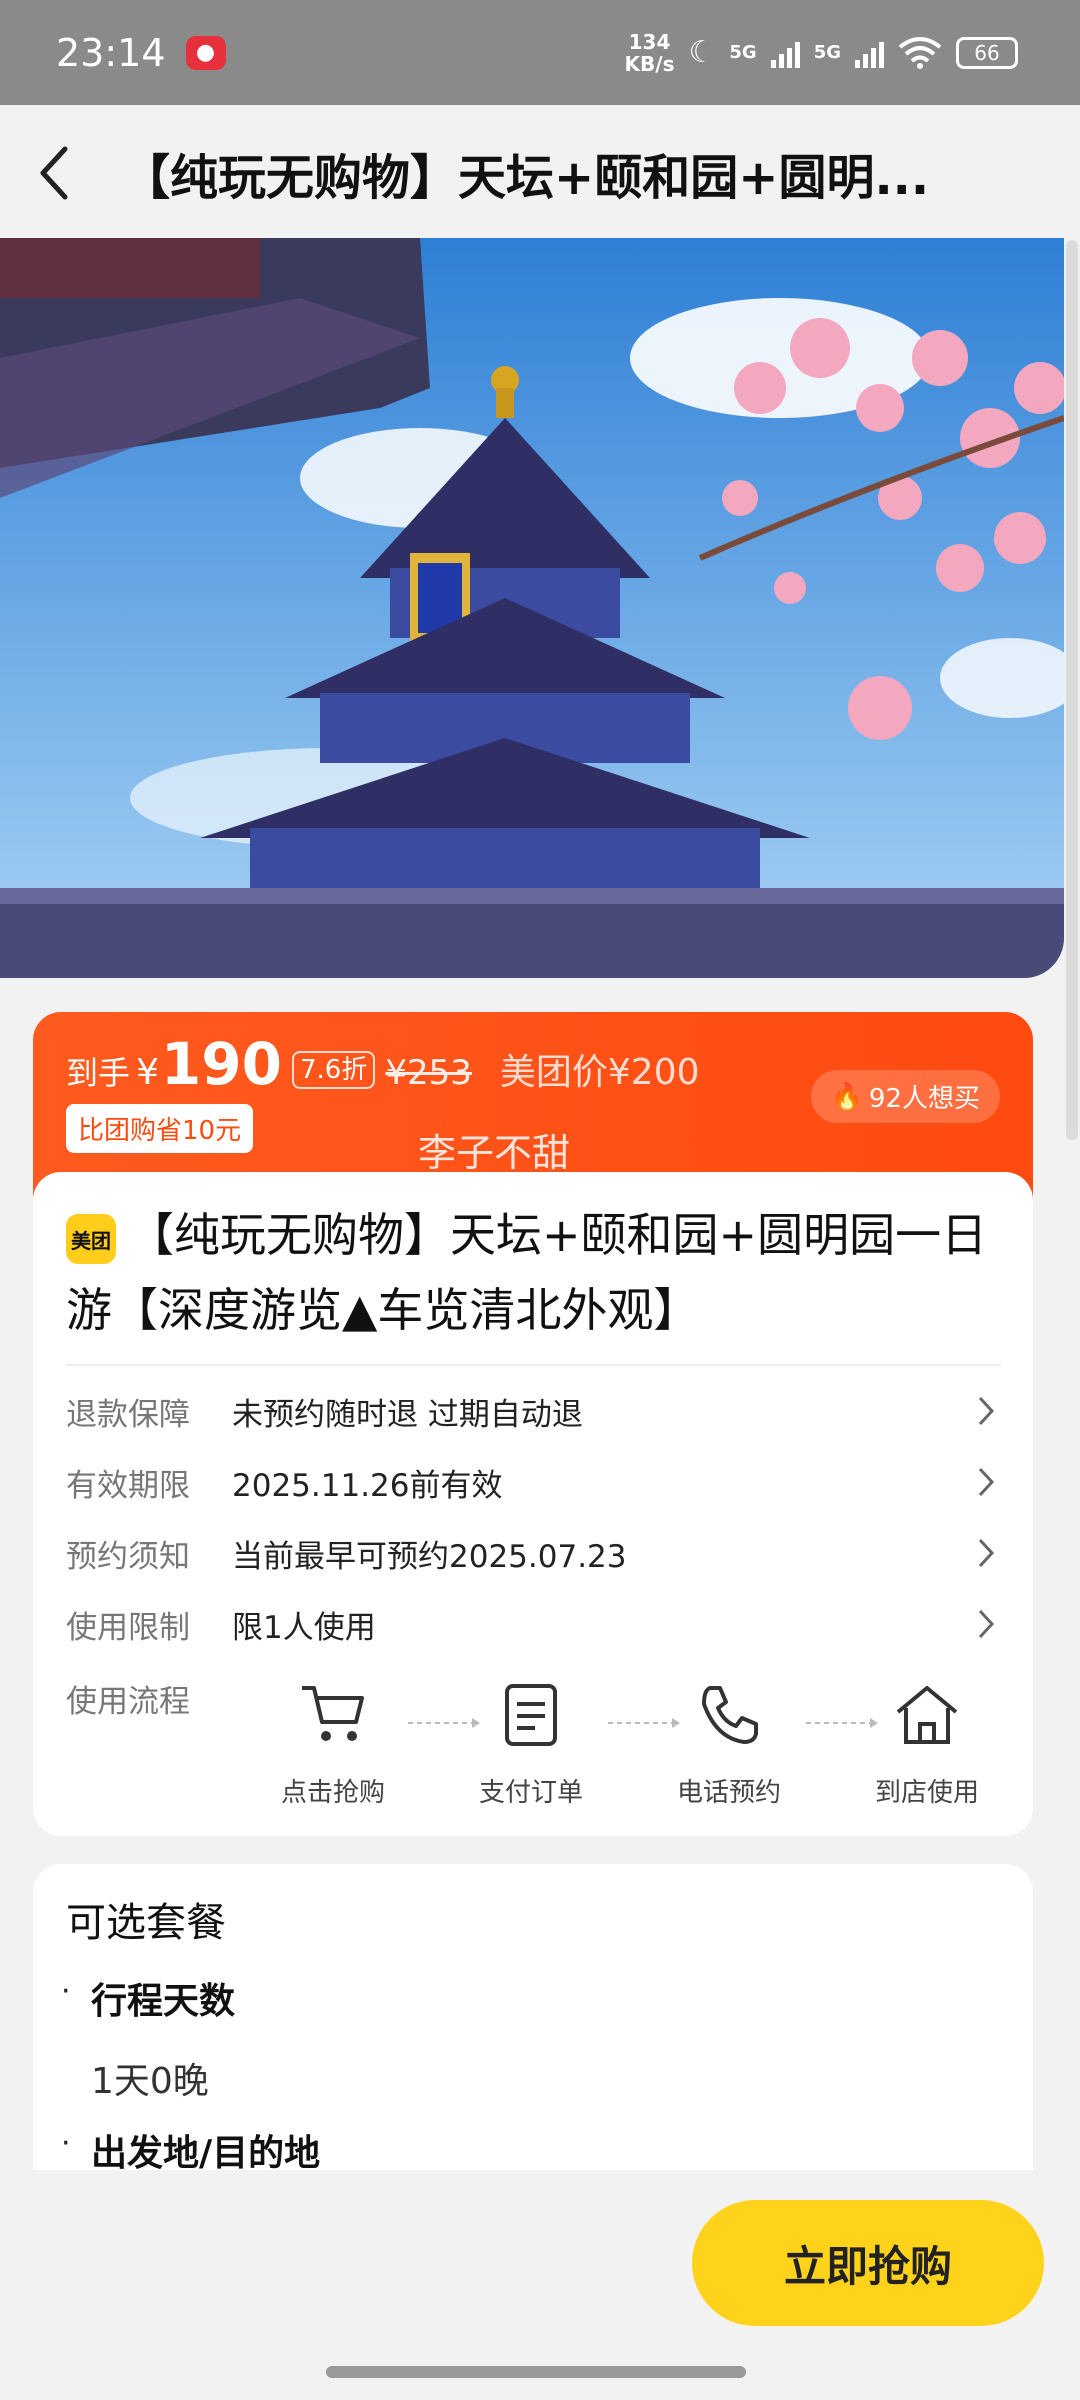  I want to click on flow-step: 电话预约, so click(729, 1745).